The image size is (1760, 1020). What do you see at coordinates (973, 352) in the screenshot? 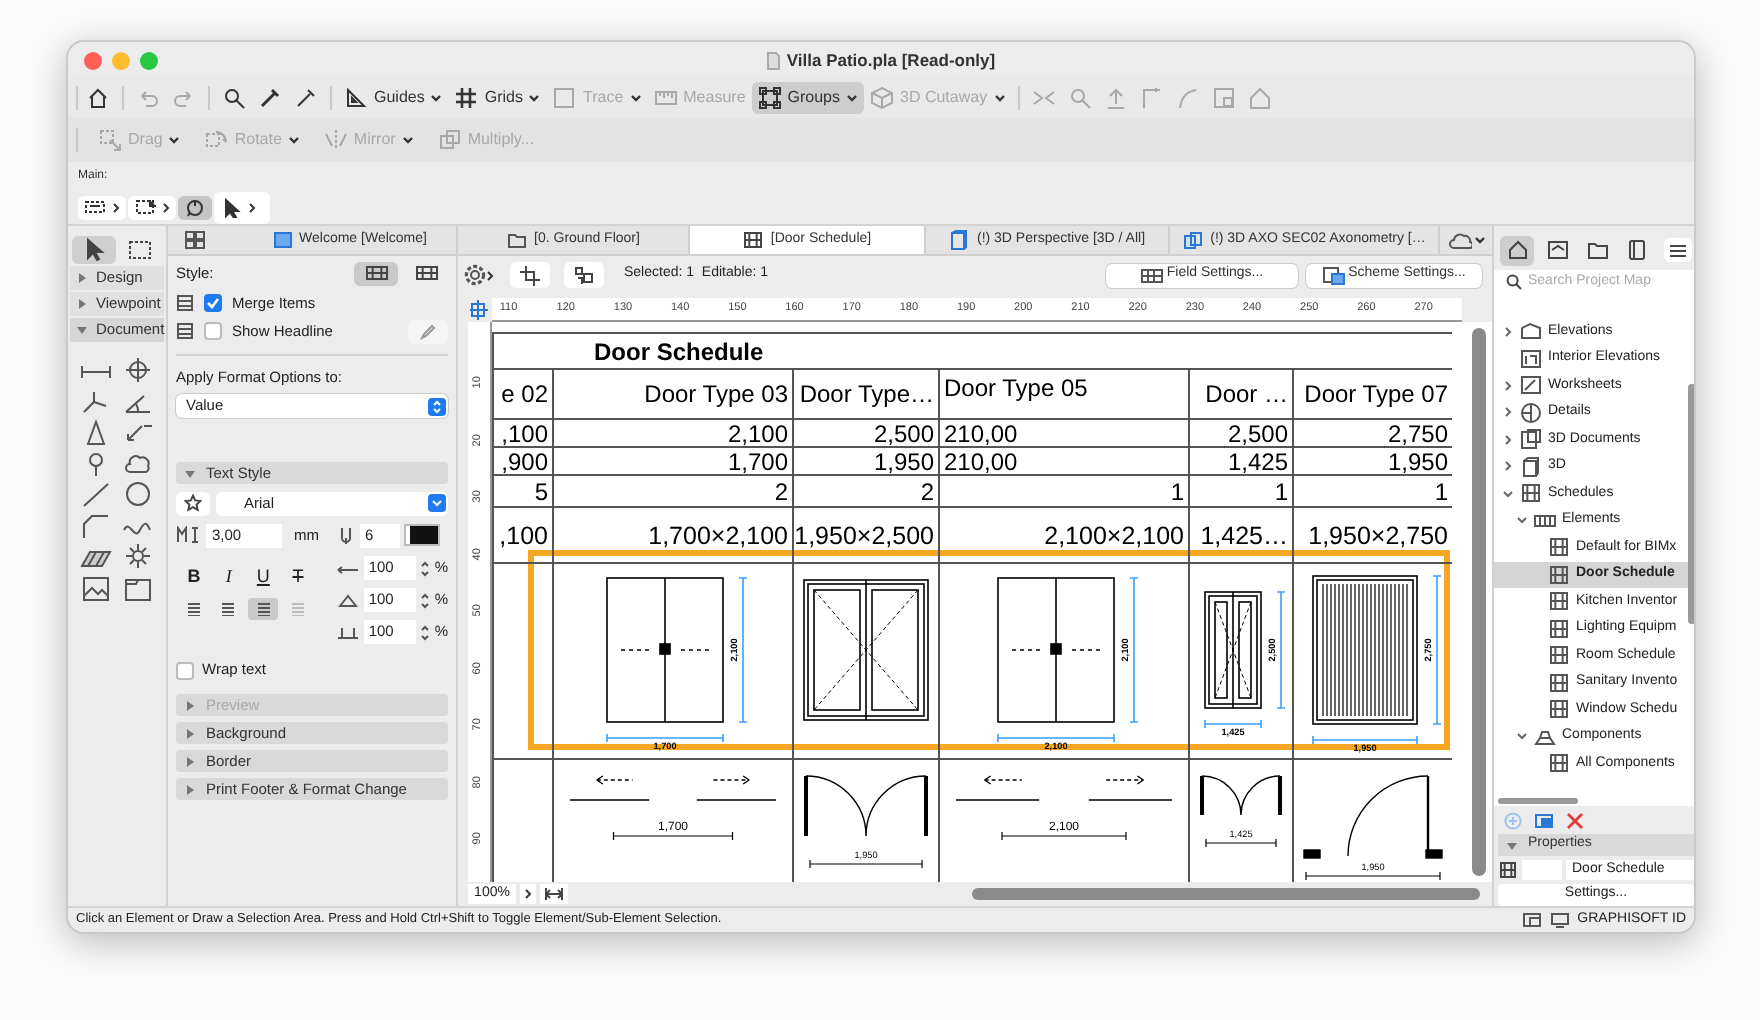
I see `table-title: Door Schedule` at bounding box center [973, 352].